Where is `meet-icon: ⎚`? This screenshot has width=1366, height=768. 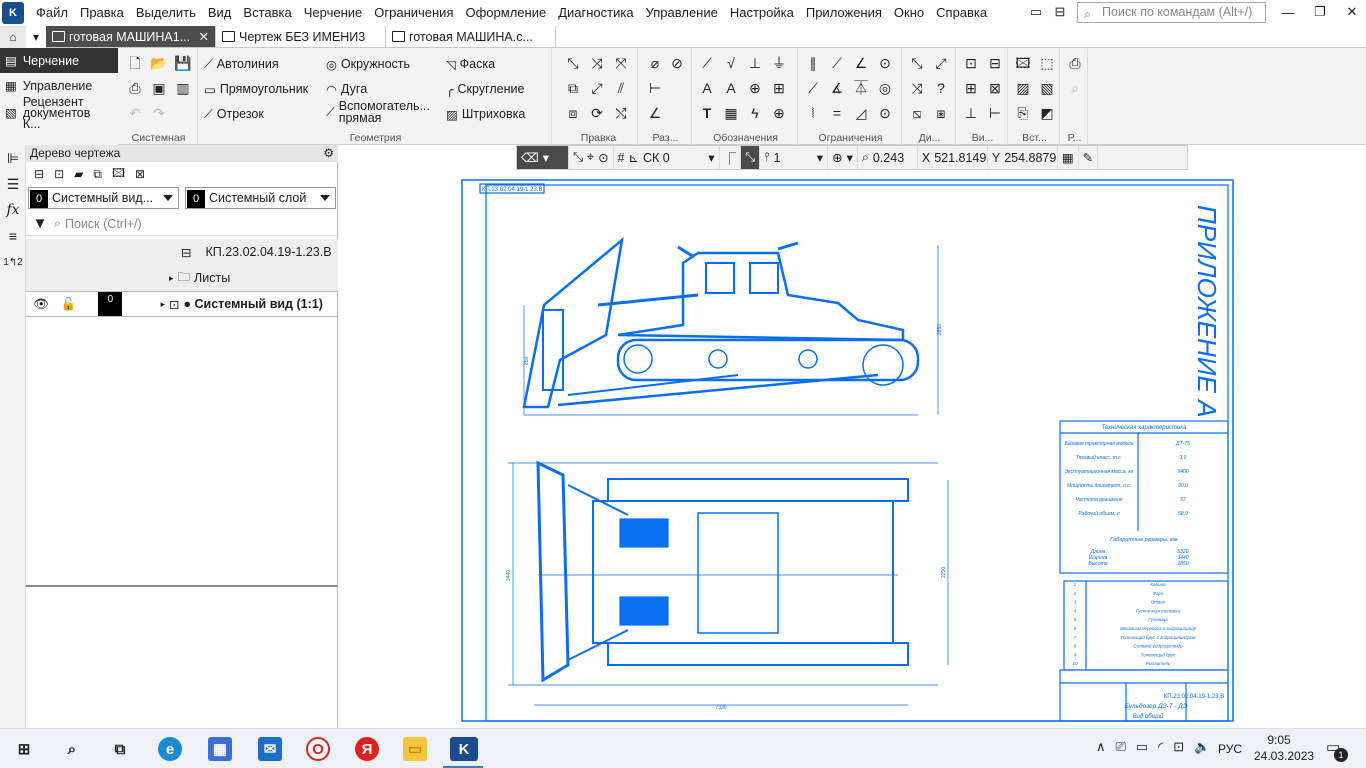
meet-icon: ⎚ is located at coordinates (1121, 747).